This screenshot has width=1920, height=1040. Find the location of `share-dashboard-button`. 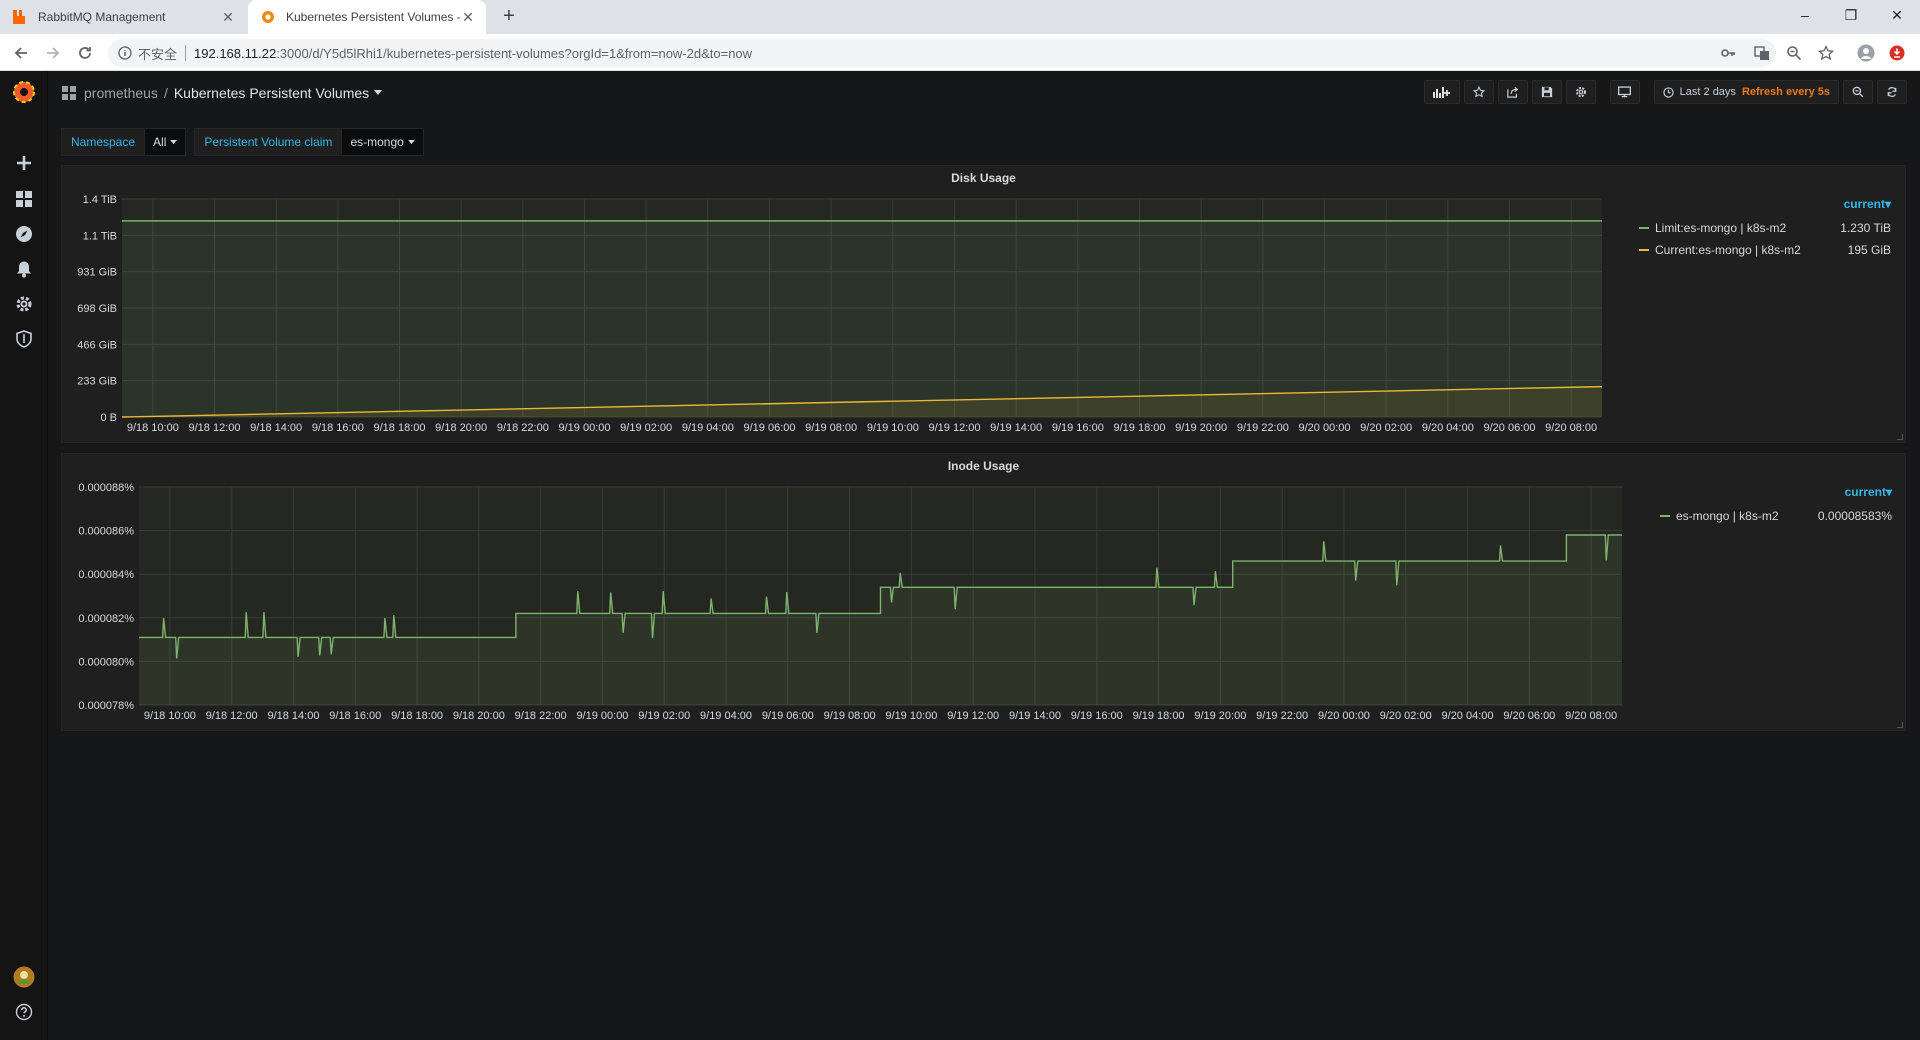

share-dashboard-button is located at coordinates (1512, 92).